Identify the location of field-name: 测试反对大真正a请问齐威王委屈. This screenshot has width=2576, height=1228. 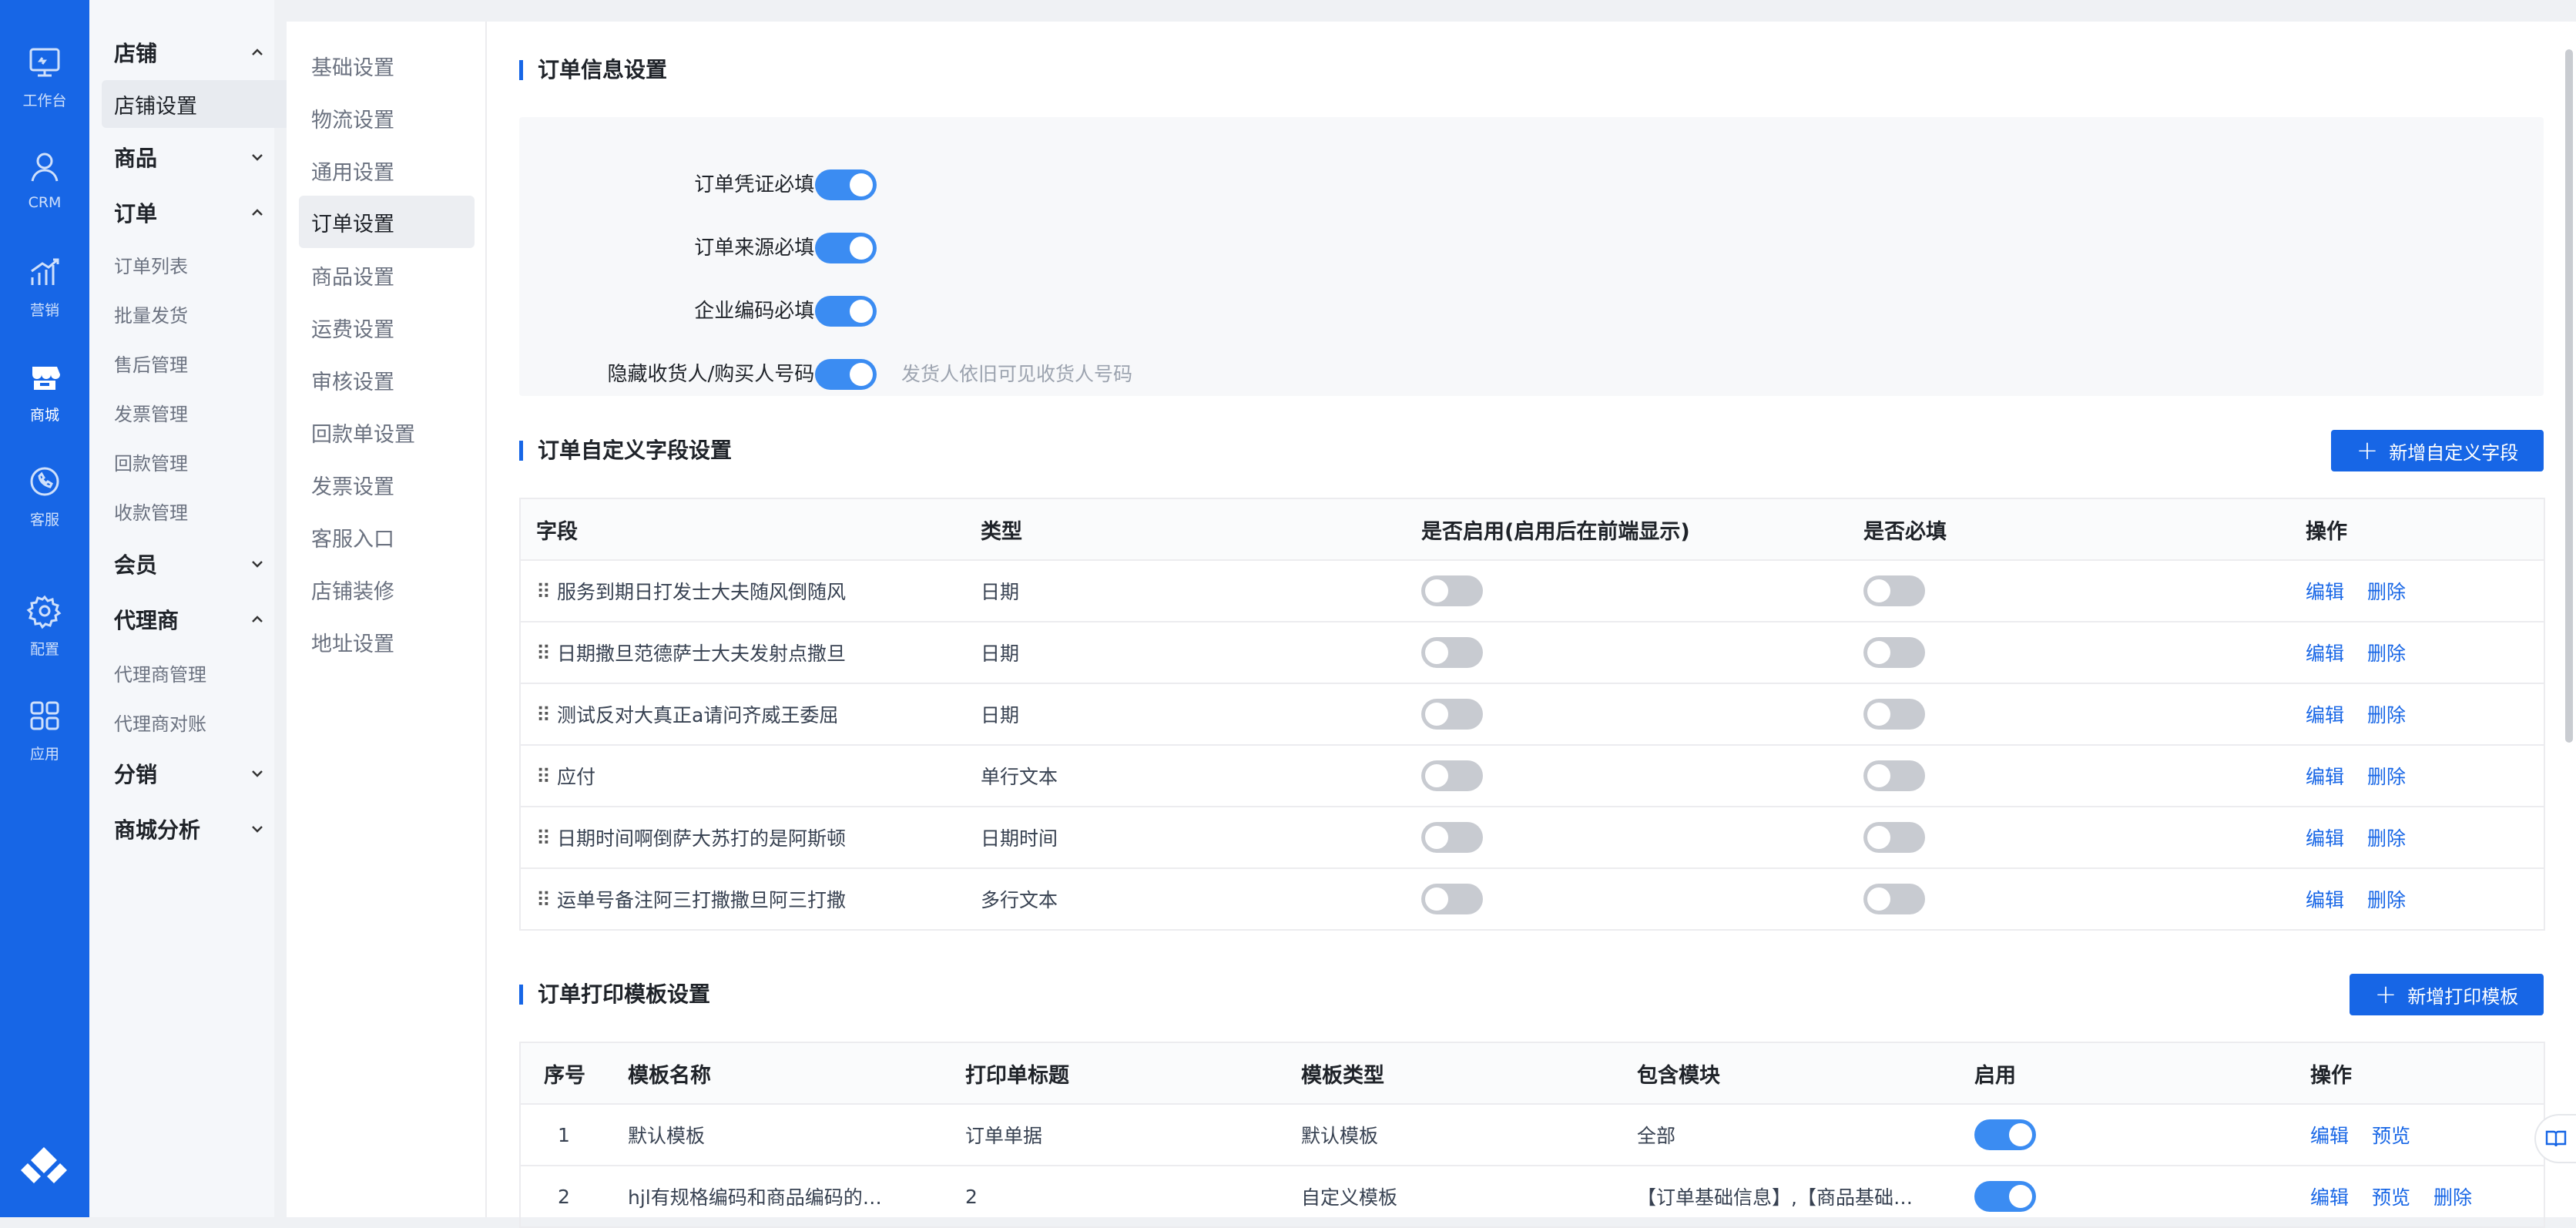
(698, 715).